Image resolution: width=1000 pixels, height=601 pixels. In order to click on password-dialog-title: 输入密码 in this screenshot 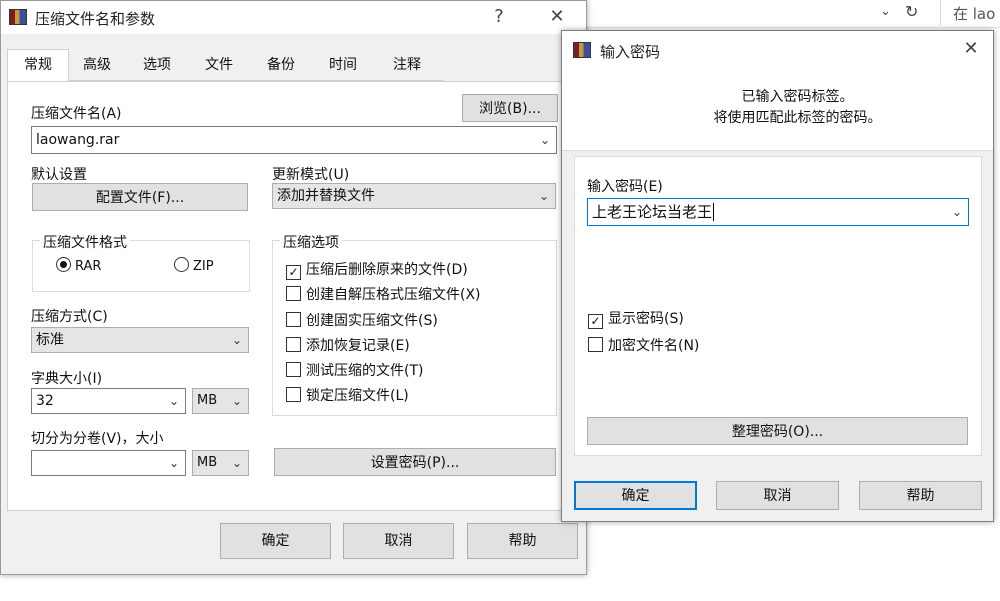, I will do `click(630, 52)`.